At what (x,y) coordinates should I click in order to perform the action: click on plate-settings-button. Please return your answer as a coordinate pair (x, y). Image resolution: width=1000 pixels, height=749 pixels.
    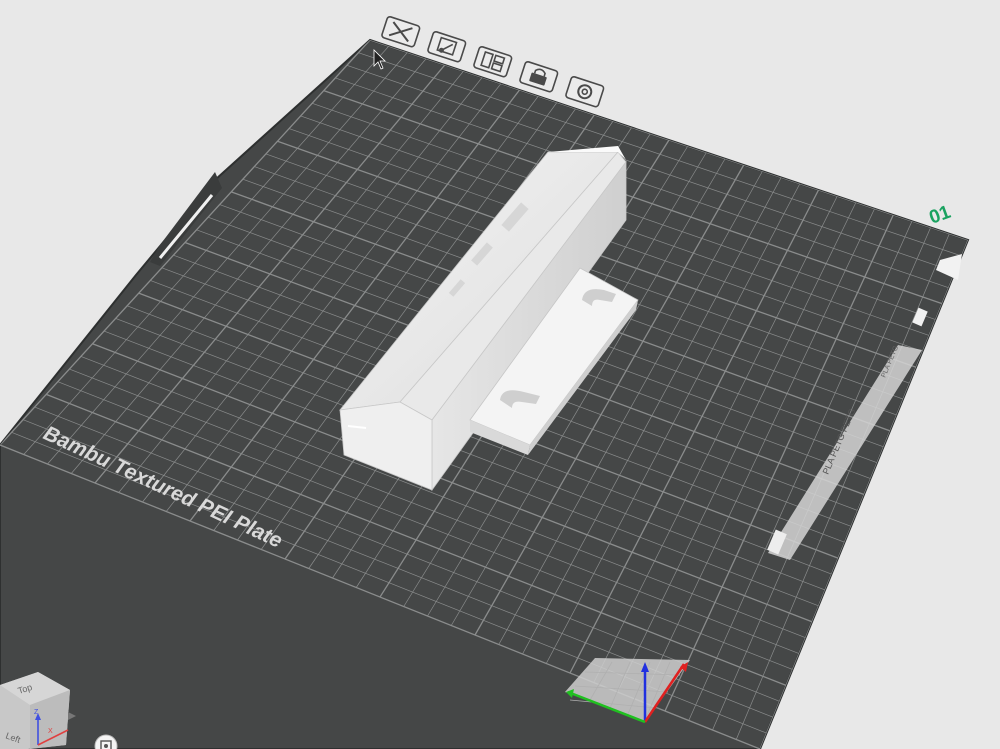
    Looking at the image, I should click on (585, 91).